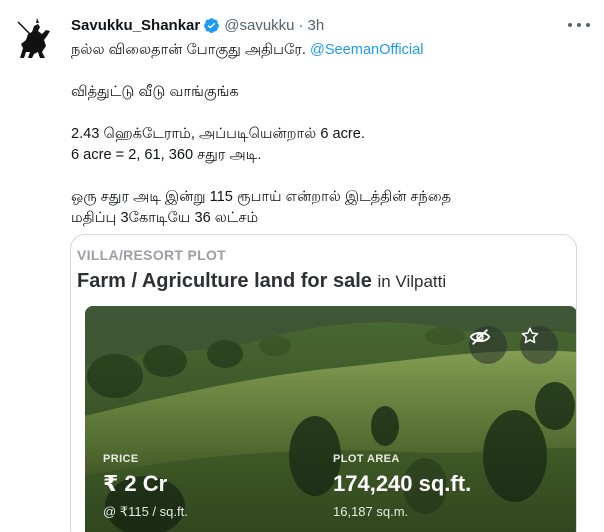 This screenshot has height=532, width=604. Describe the element at coordinates (259, 25) in the screenshot. I see `author-handle: @savukku` at that location.